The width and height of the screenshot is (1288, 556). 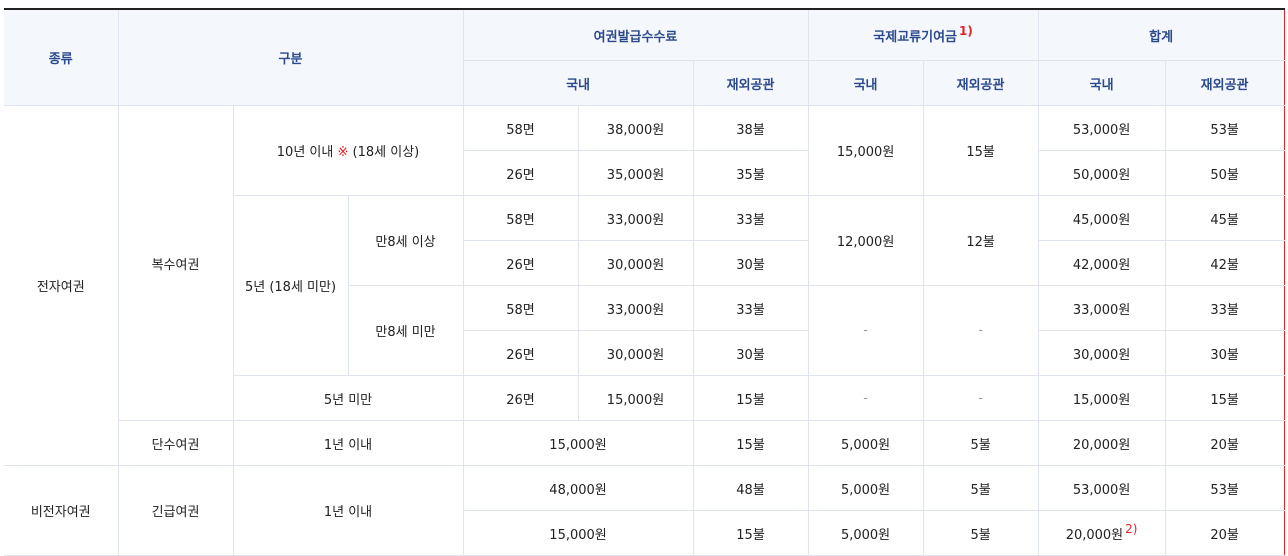 I want to click on footnote-1: 1), so click(x=966, y=31).